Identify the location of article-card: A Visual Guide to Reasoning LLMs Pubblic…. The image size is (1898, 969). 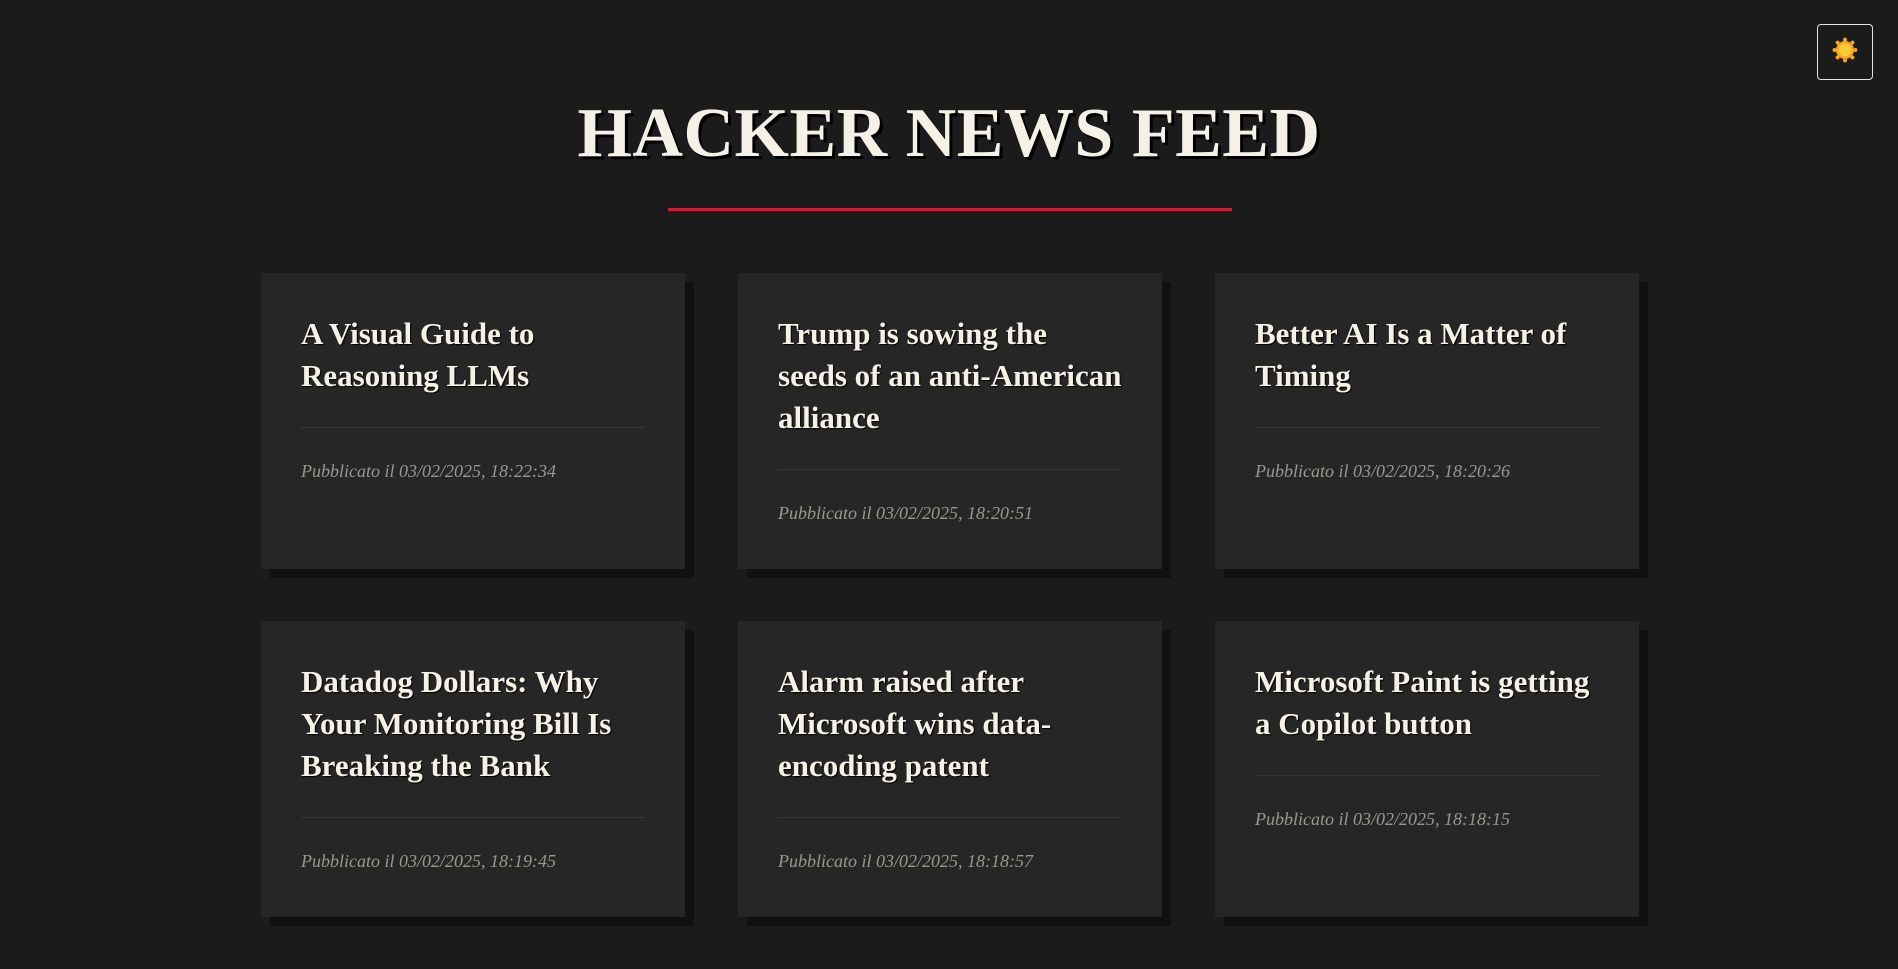
(473, 421).